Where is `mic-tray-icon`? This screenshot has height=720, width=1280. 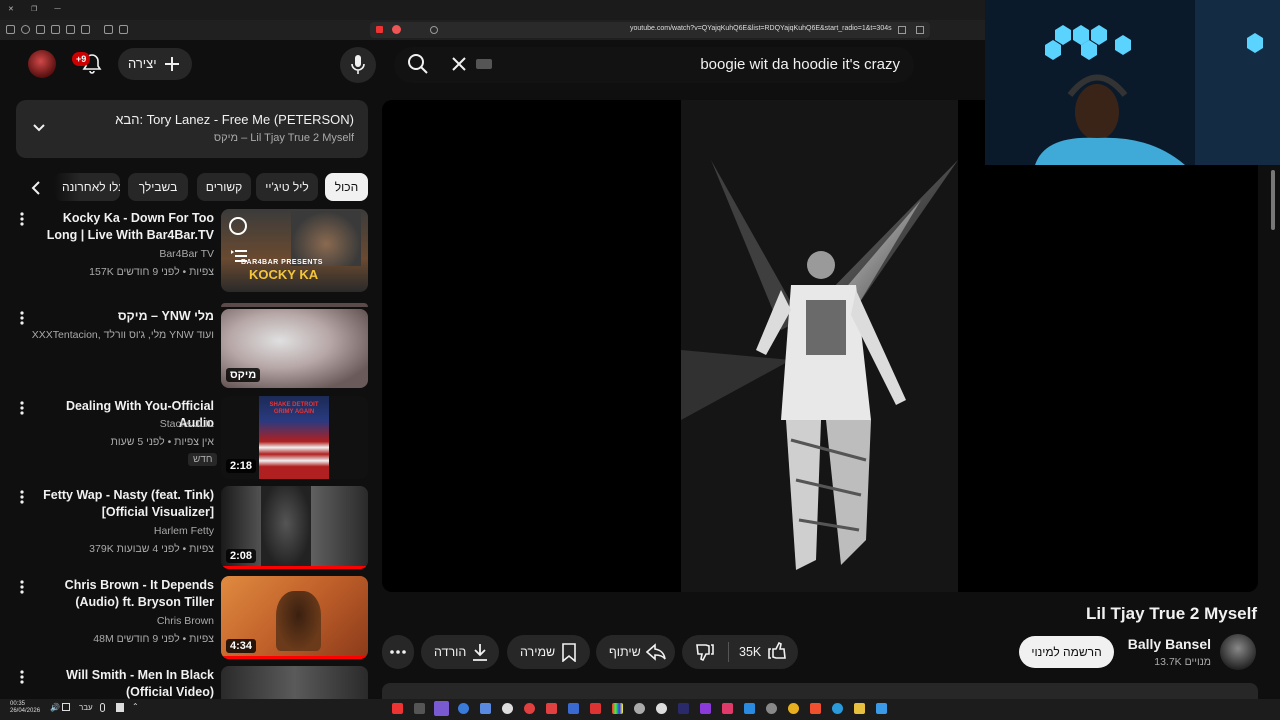
mic-tray-icon is located at coordinates (102, 707).